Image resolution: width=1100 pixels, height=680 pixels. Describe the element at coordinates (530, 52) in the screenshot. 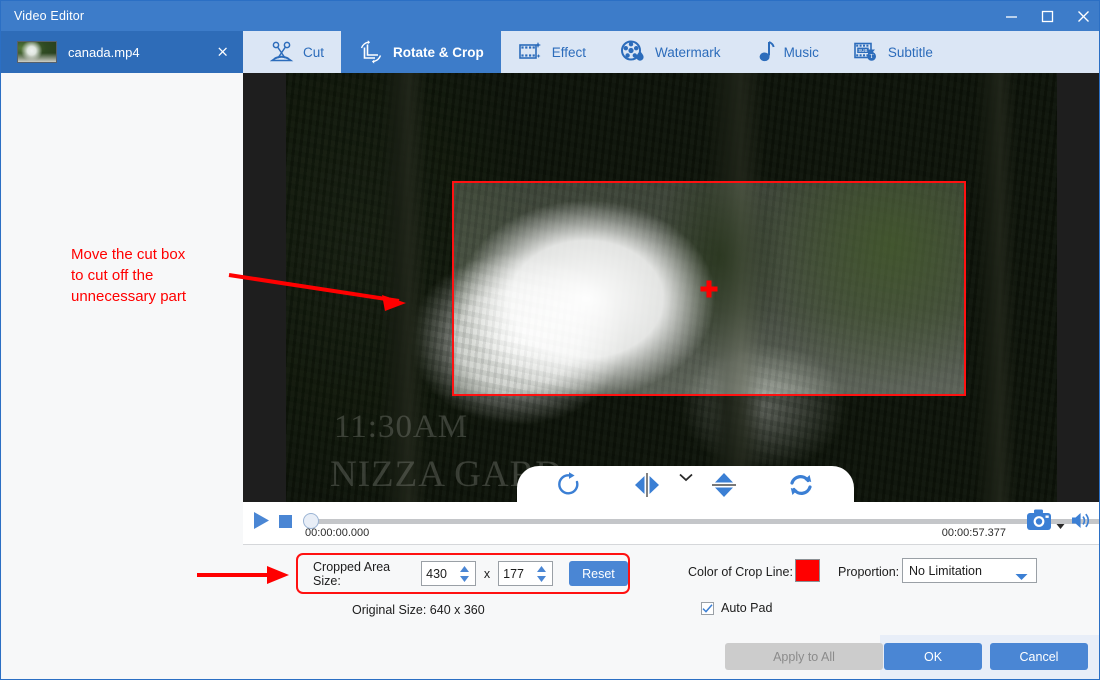

I see `film-sparkle-icon` at that location.